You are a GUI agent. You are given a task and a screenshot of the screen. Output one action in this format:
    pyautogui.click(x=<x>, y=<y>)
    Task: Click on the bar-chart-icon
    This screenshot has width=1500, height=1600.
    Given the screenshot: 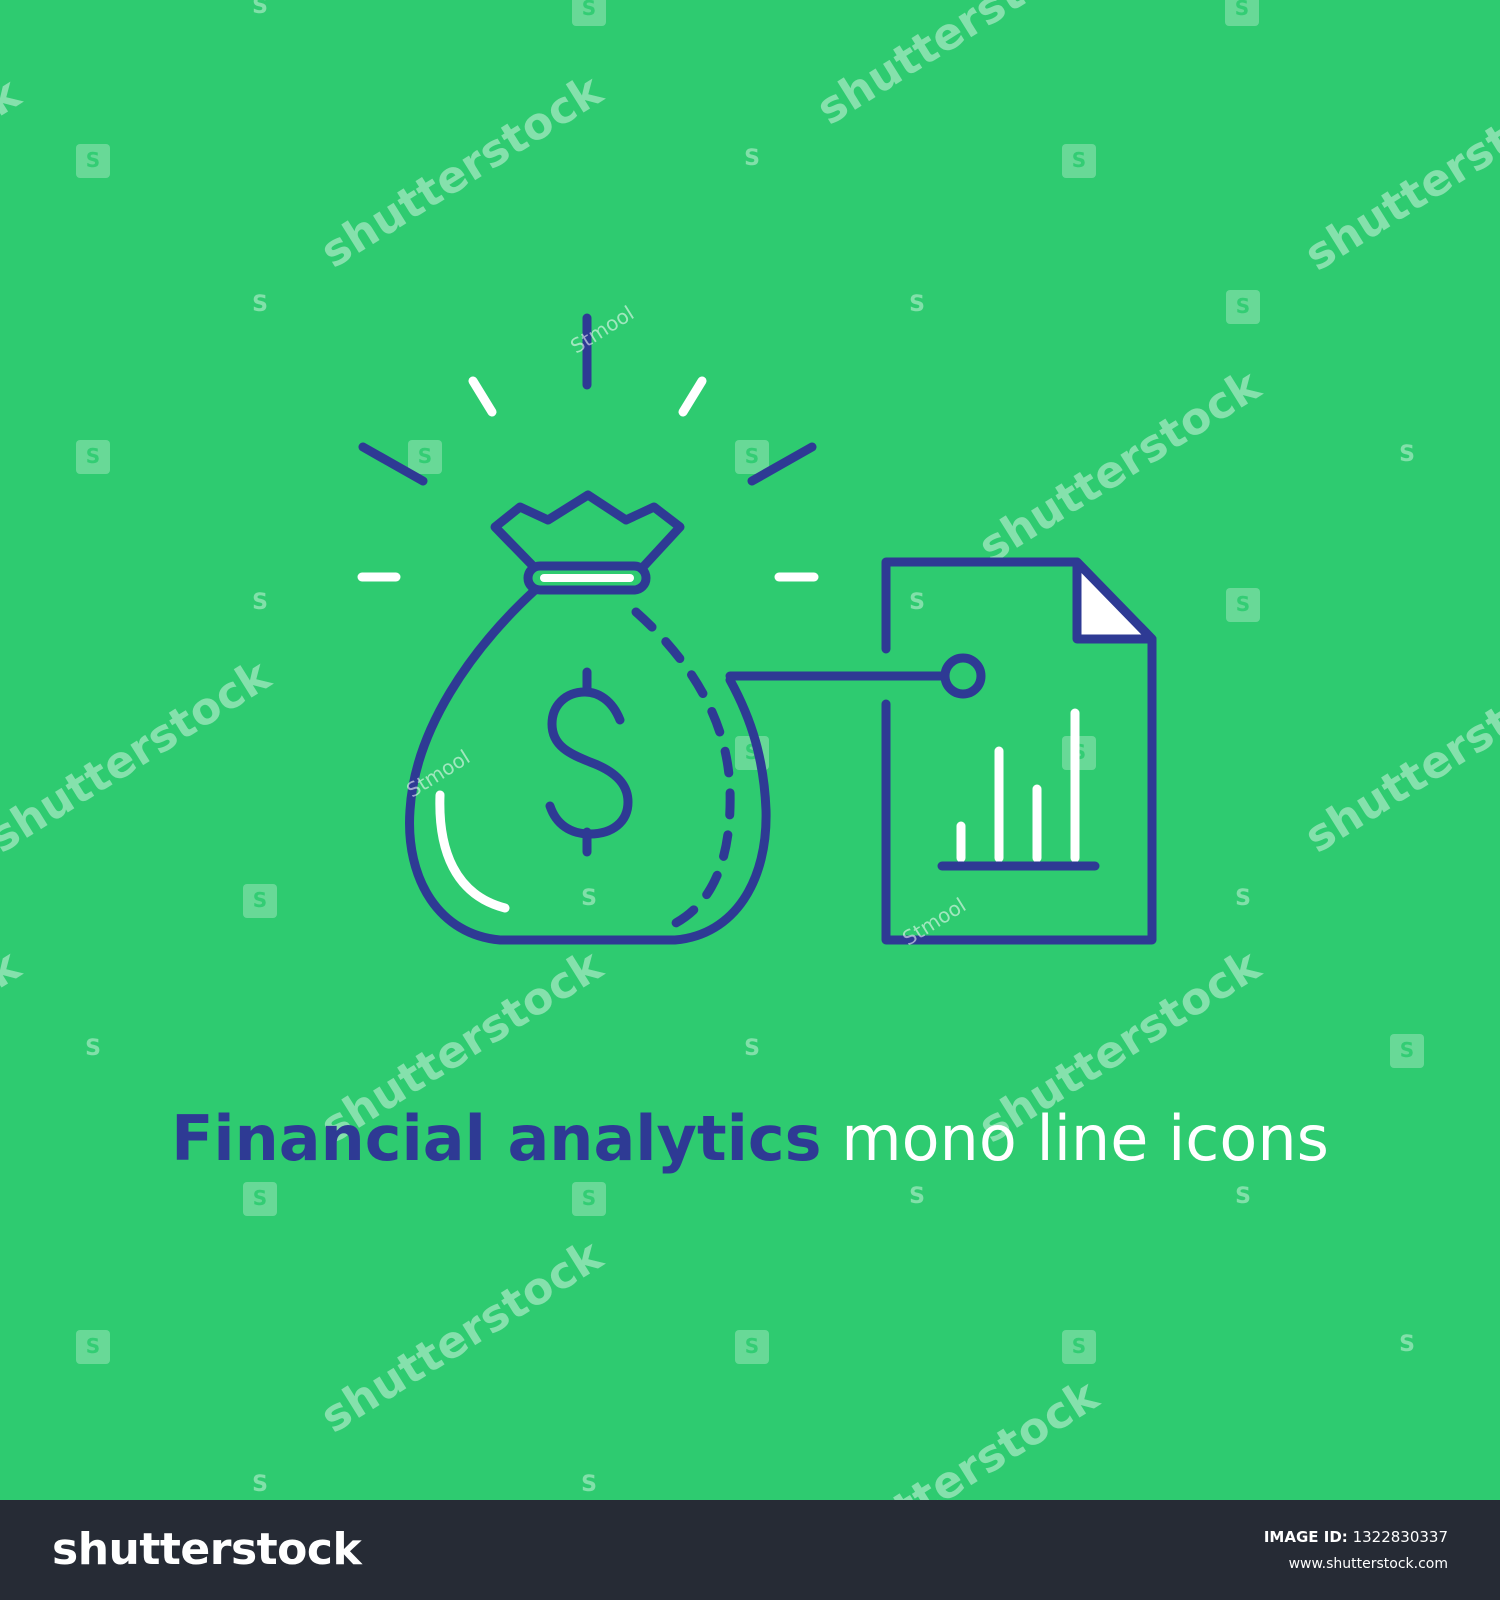 What is the action you would take?
    pyautogui.click(x=1018, y=789)
    